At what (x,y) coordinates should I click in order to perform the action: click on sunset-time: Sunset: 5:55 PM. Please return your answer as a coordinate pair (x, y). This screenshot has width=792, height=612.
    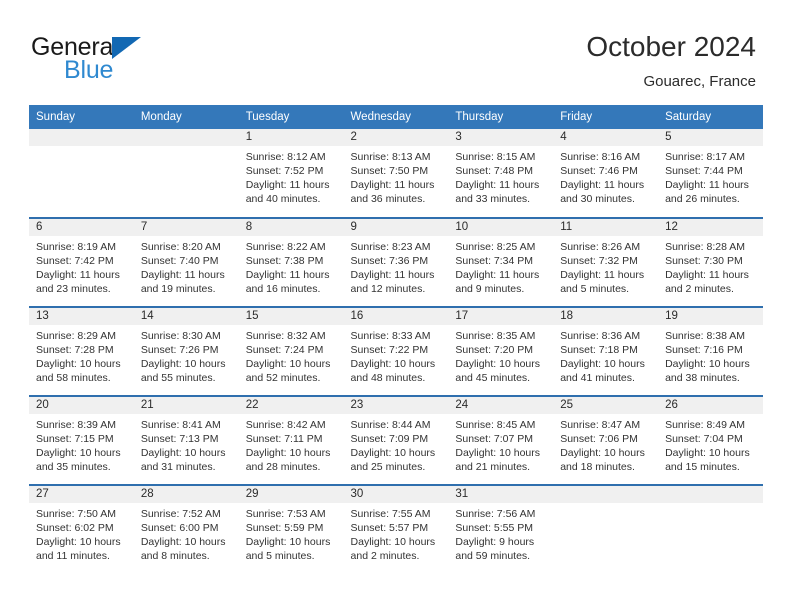
    Looking at the image, I should click on (494, 528).